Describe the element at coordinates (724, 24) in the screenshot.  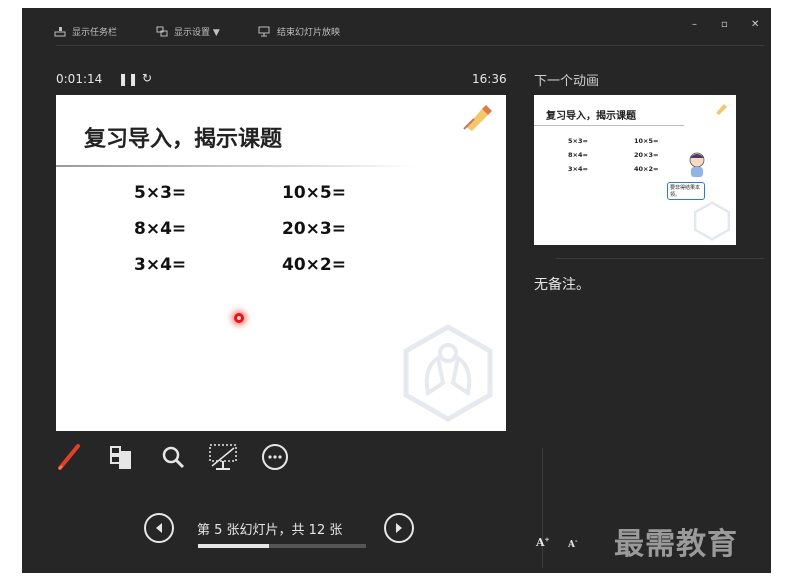
I see `restore-button: ▫` at that location.